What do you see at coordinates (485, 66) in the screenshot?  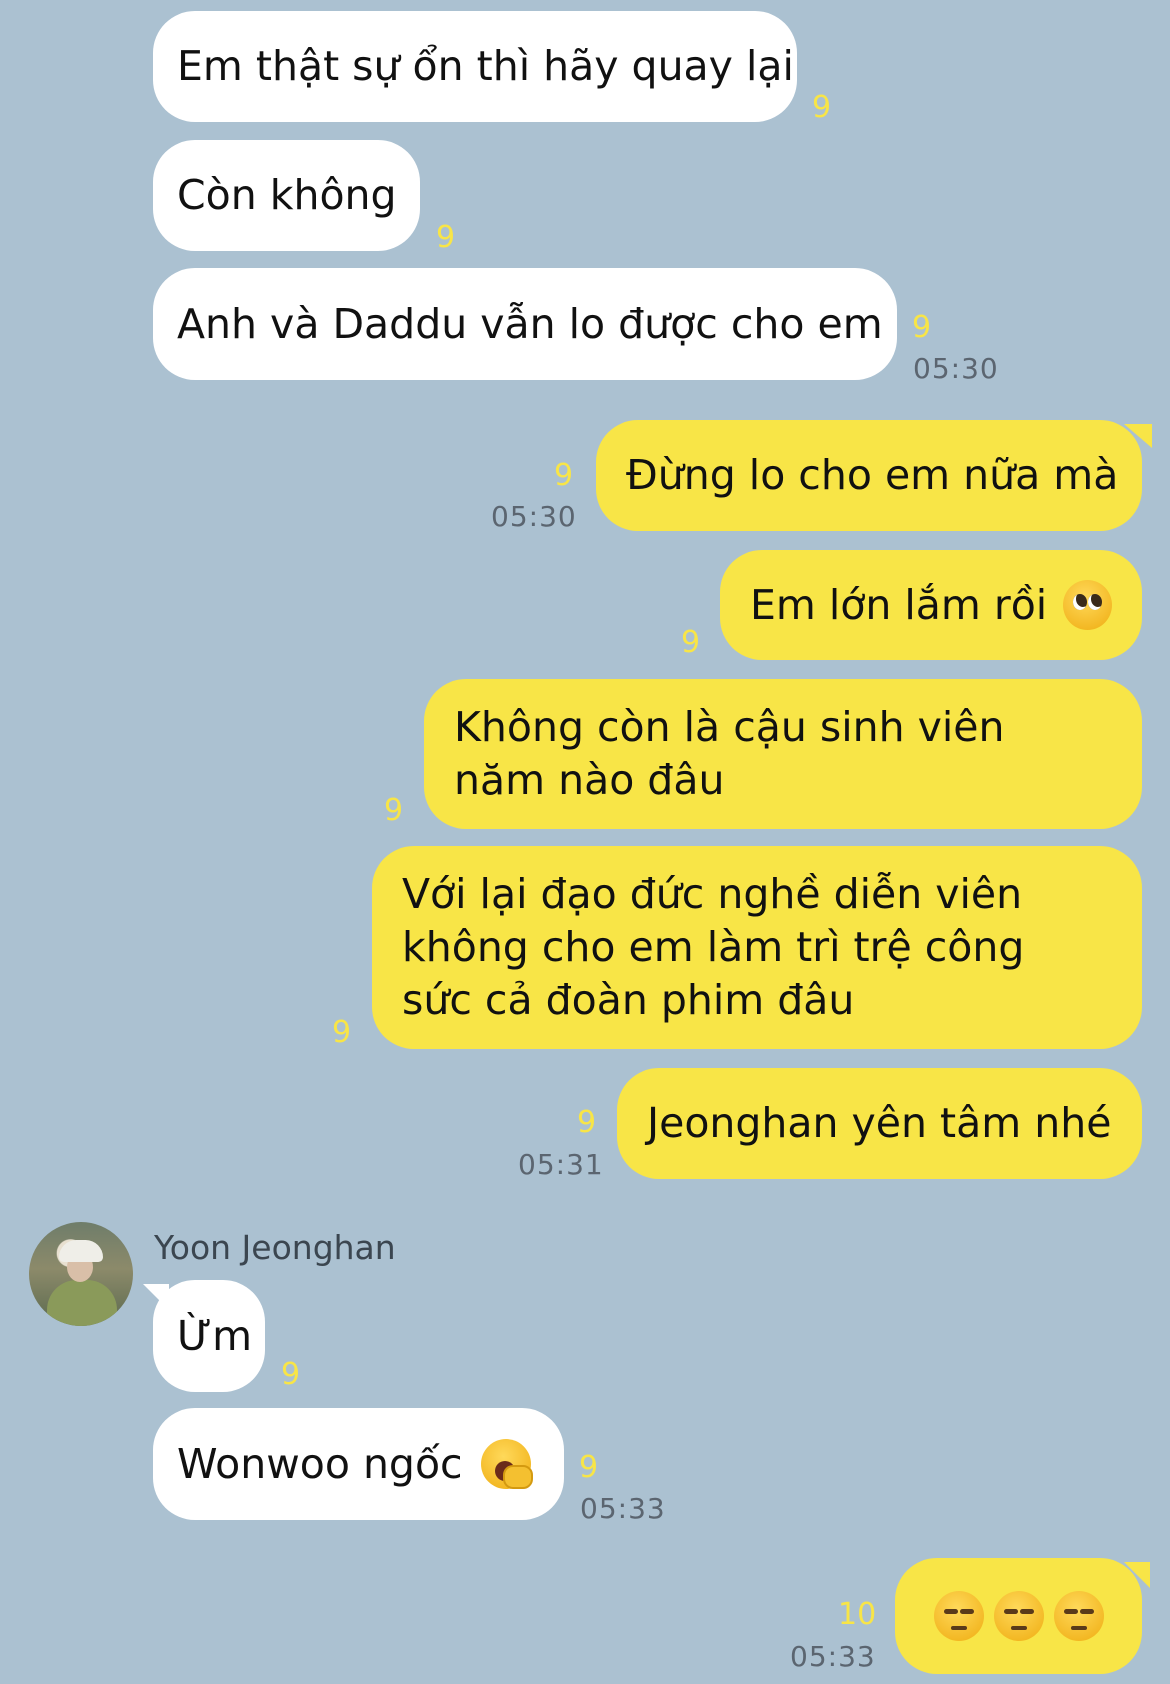 I see `message-text: Em thật sự ổn thì hãy quay lại` at bounding box center [485, 66].